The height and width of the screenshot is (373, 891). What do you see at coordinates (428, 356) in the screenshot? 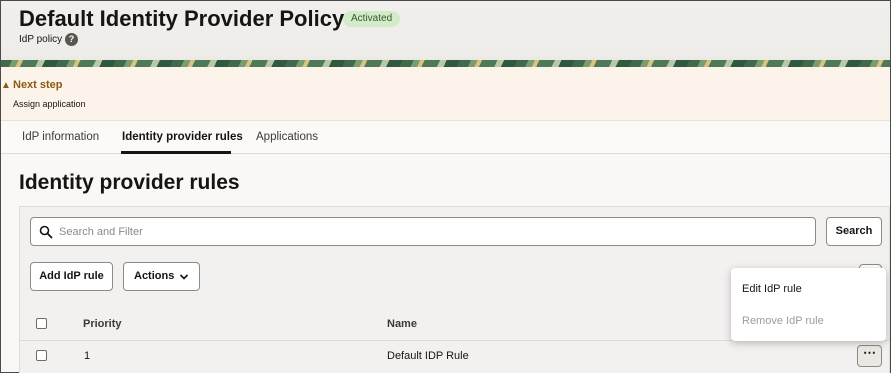
I see `row-name: Default IDP Rule` at bounding box center [428, 356].